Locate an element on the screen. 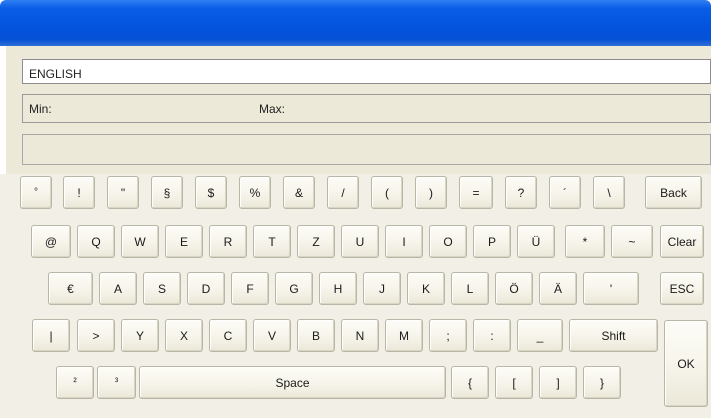  key-w: W is located at coordinates (140, 241).